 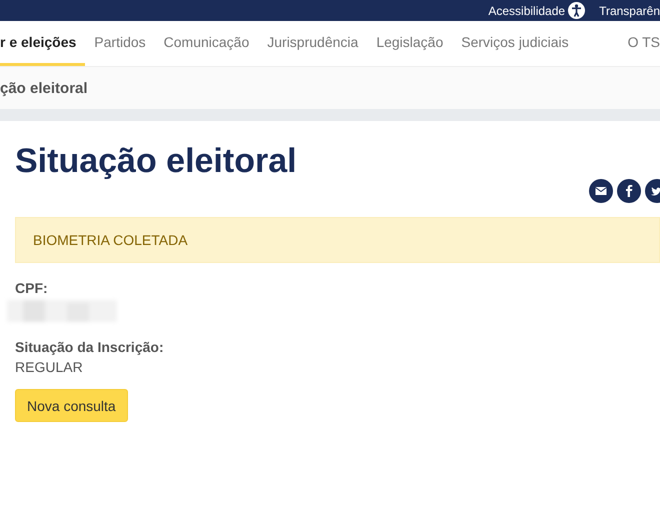 I want to click on breadcrumb: ção eleitoral, so click(x=44, y=88).